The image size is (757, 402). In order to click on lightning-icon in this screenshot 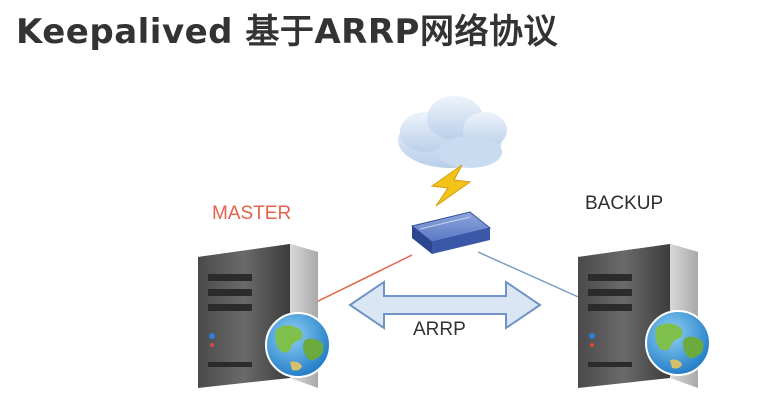, I will do `click(451, 185)`.